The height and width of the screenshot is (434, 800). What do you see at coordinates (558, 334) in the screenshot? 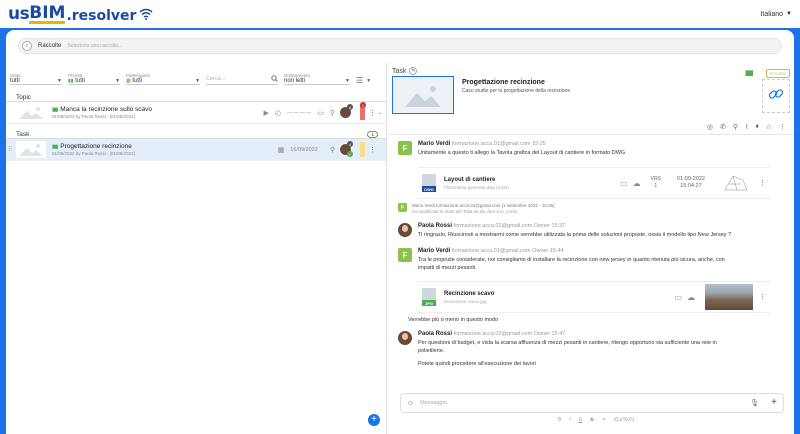
I see `message-time: 15:47` at bounding box center [558, 334].